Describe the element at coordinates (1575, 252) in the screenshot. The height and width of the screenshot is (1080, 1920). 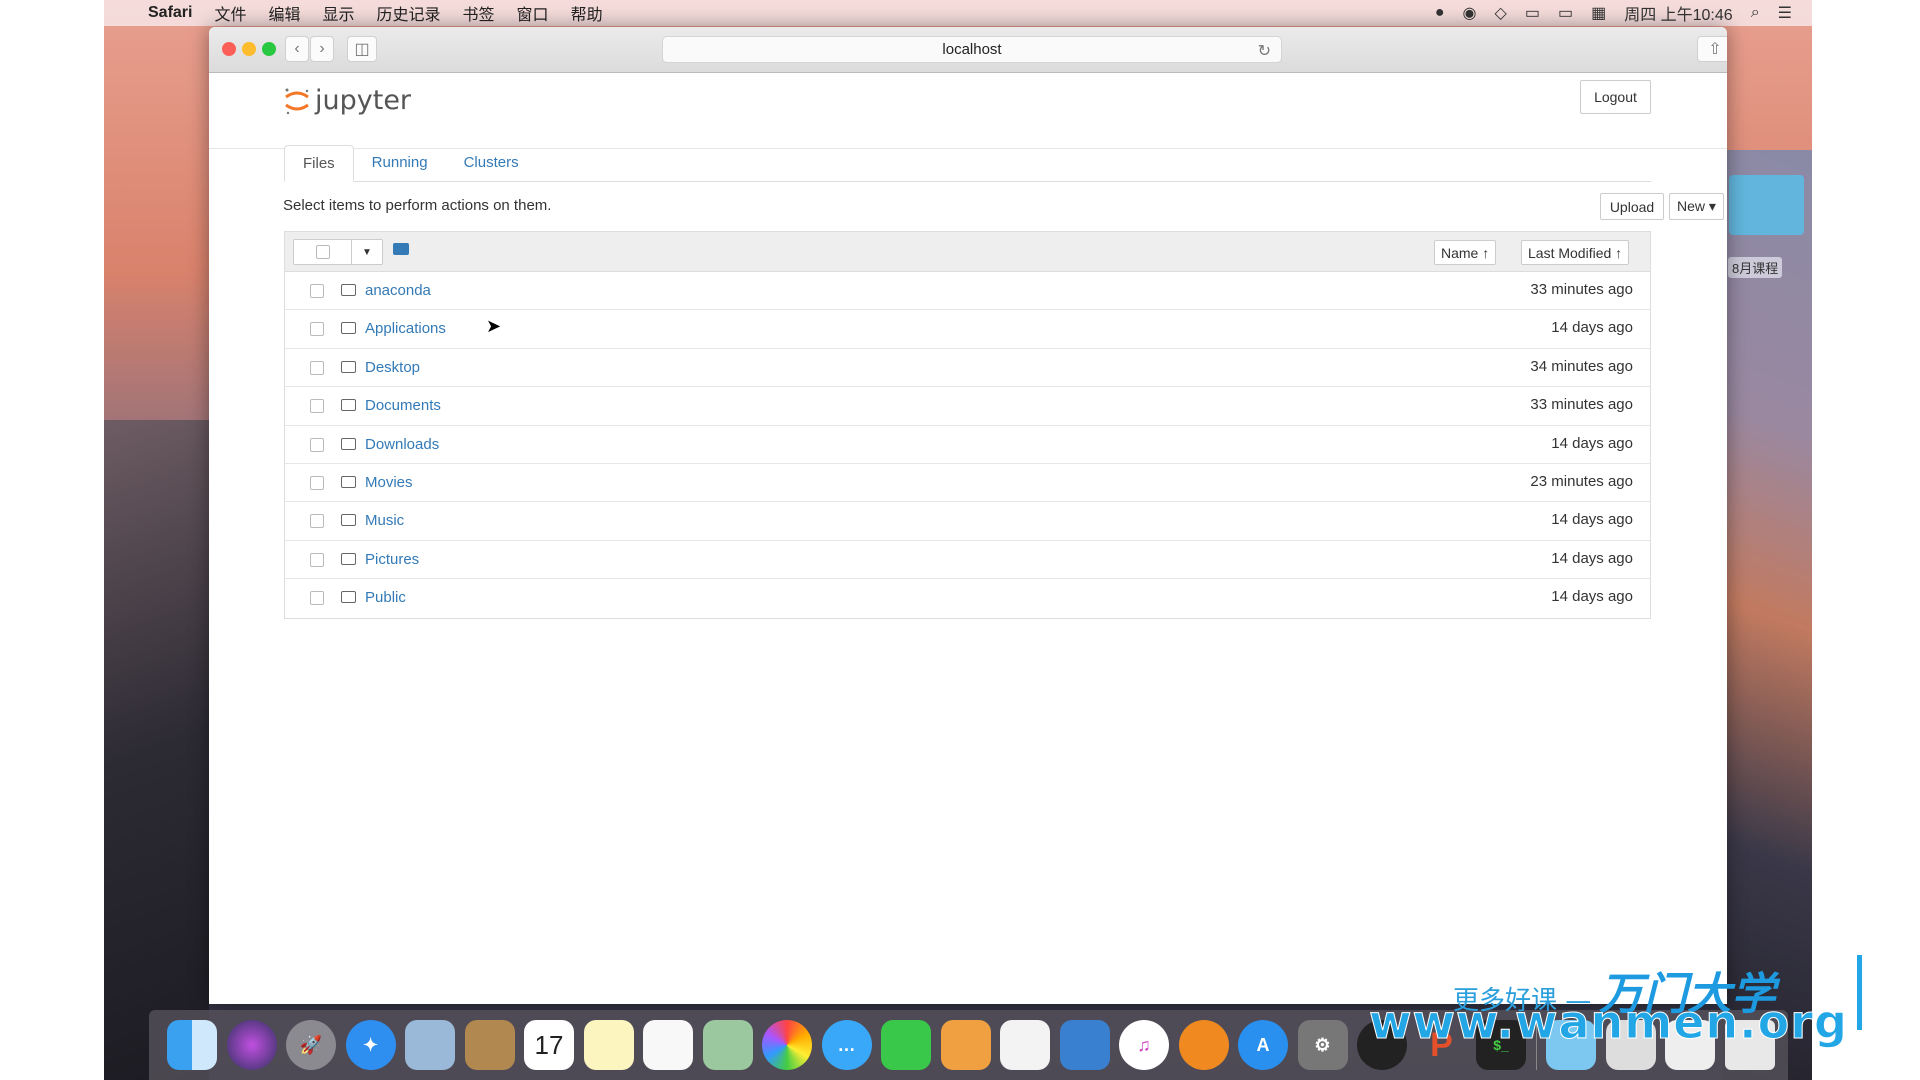
I see `sort-by-modified-button: Last Modified ↑` at that location.